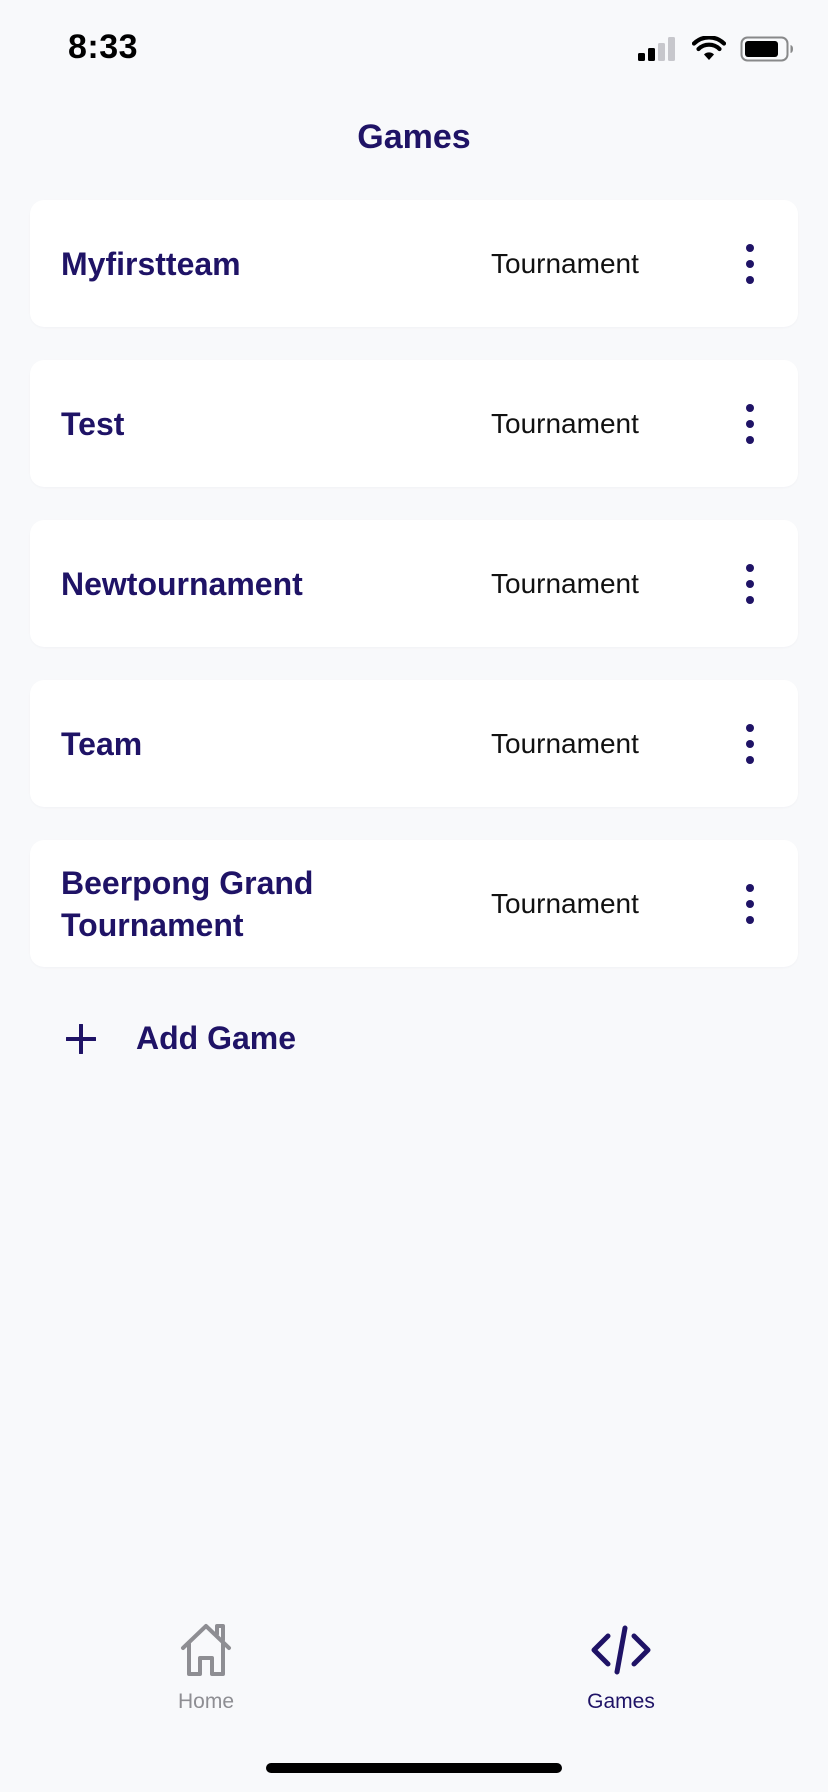 This screenshot has width=828, height=1792. I want to click on game-name: Newtournament, so click(182, 583).